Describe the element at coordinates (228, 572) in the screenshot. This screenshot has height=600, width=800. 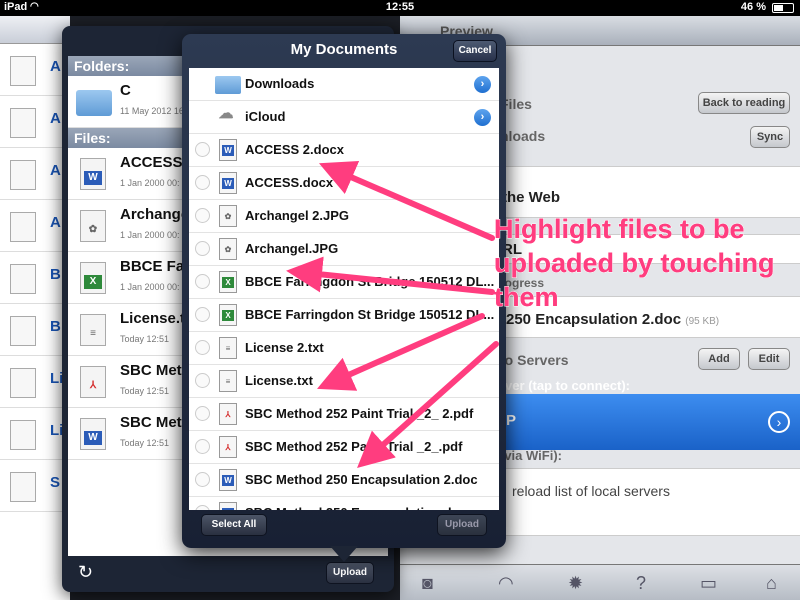
I see `cloudftp-toolbar: ↻ Upload` at that location.